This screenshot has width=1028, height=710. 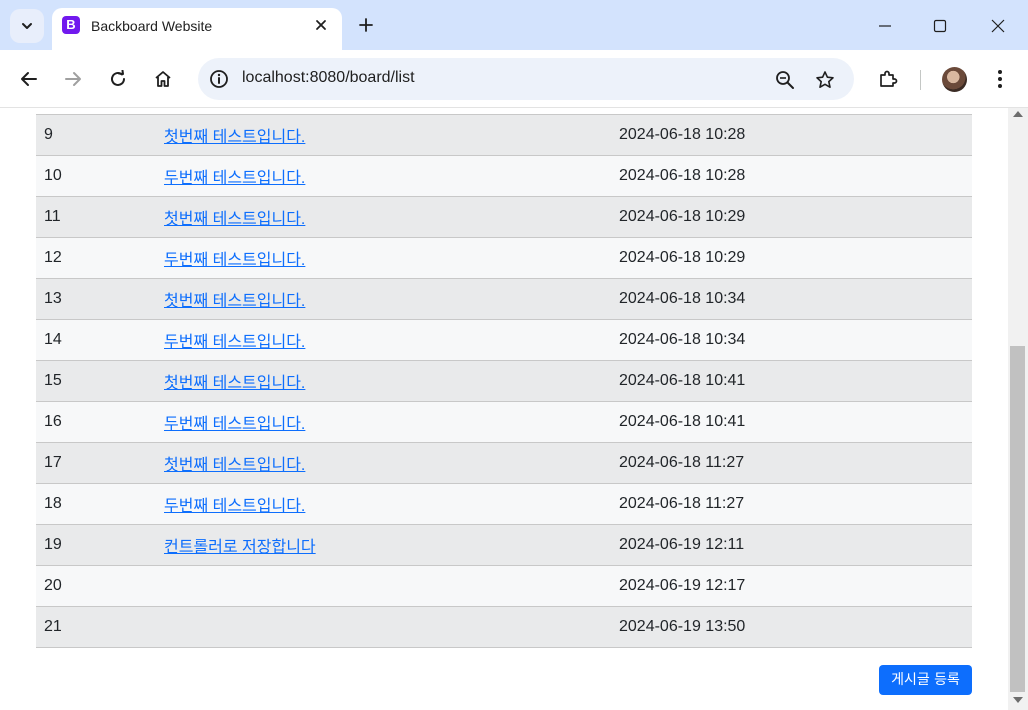 What do you see at coordinates (53, 503) in the screenshot?
I see `post-number: 18` at bounding box center [53, 503].